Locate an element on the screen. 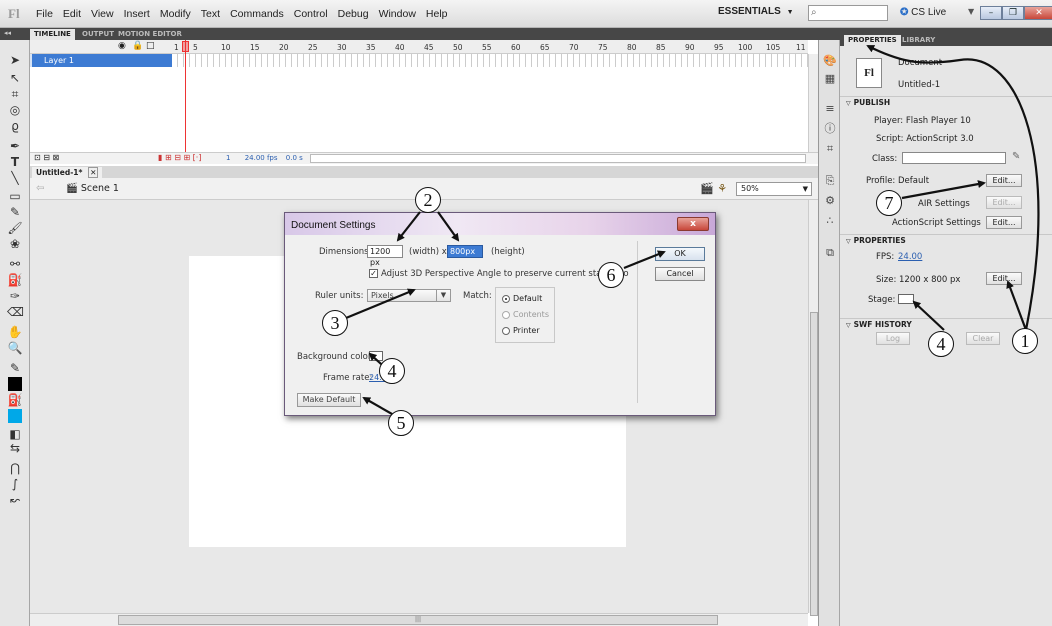 This screenshot has width=1052, height=626. timeline-vertical-scrollbar is located at coordinates (813, 103).